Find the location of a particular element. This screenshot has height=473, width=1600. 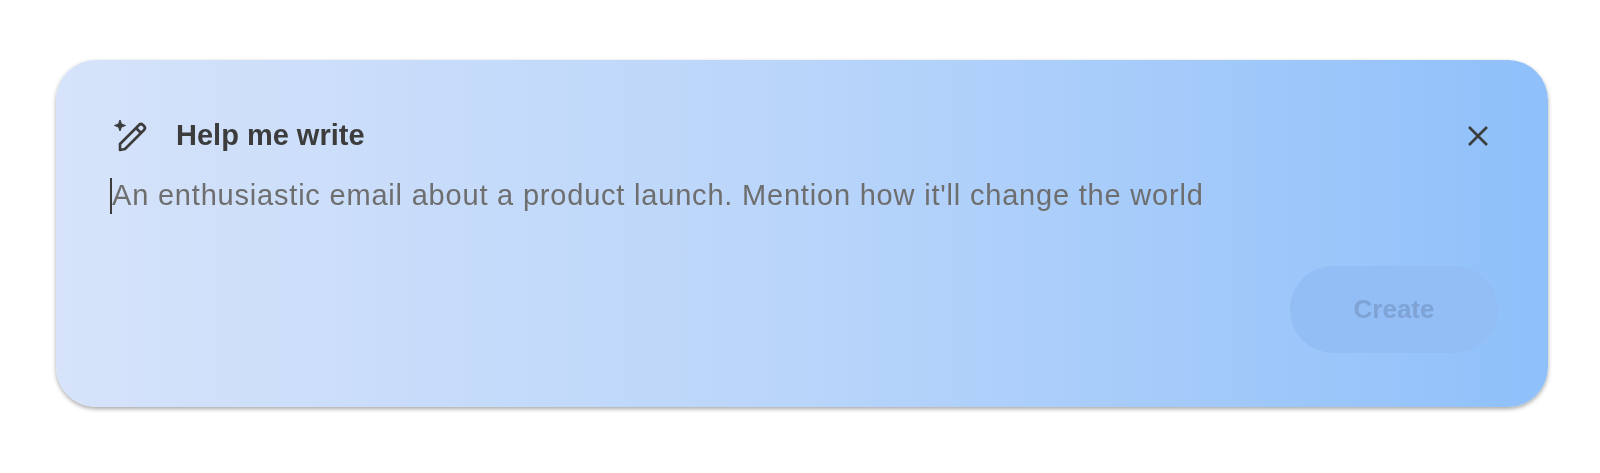

close-icon is located at coordinates (1478, 136).